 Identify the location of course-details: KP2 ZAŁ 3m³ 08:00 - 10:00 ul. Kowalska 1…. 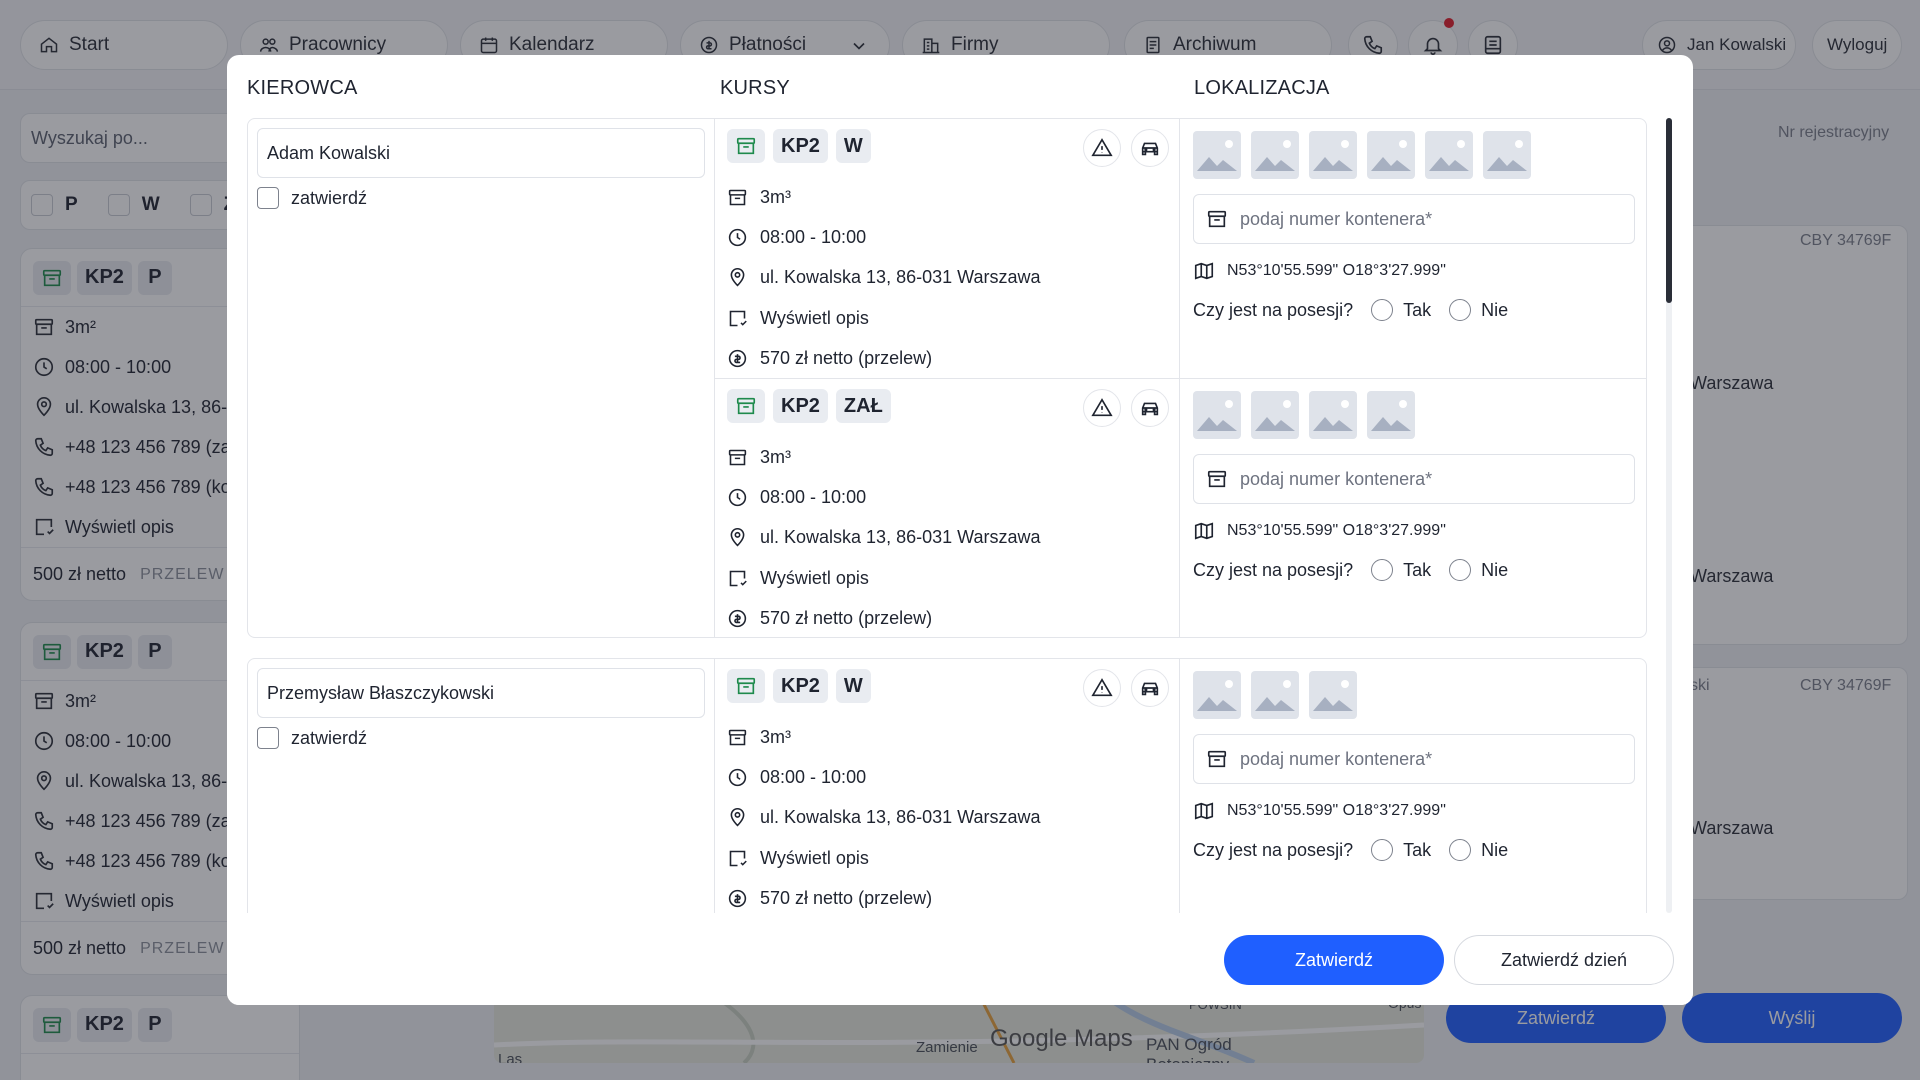
(947, 508).